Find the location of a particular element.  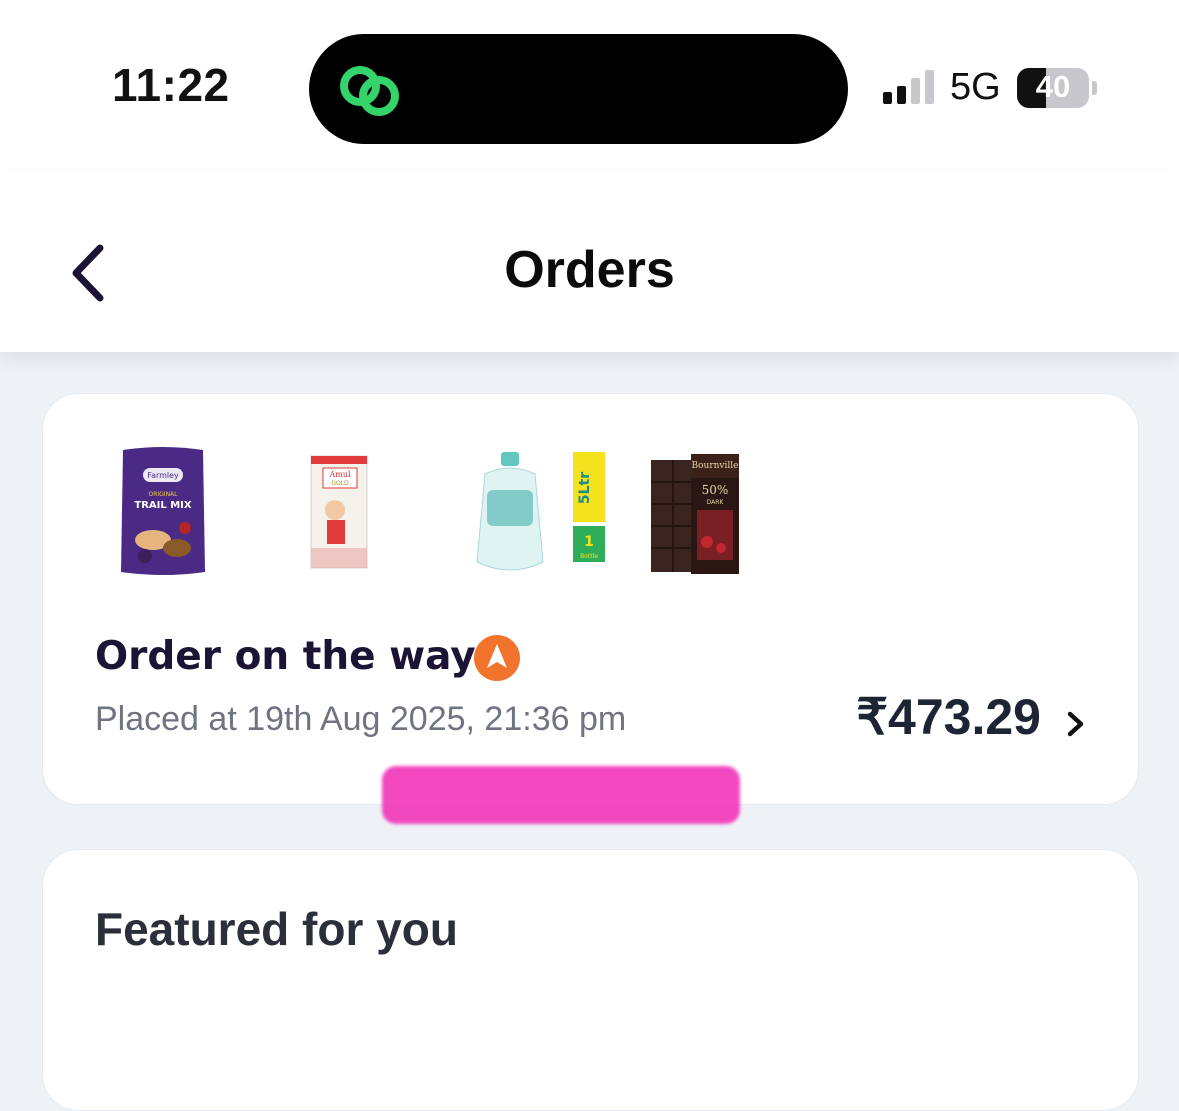

link-rings-icon is located at coordinates (369, 91).